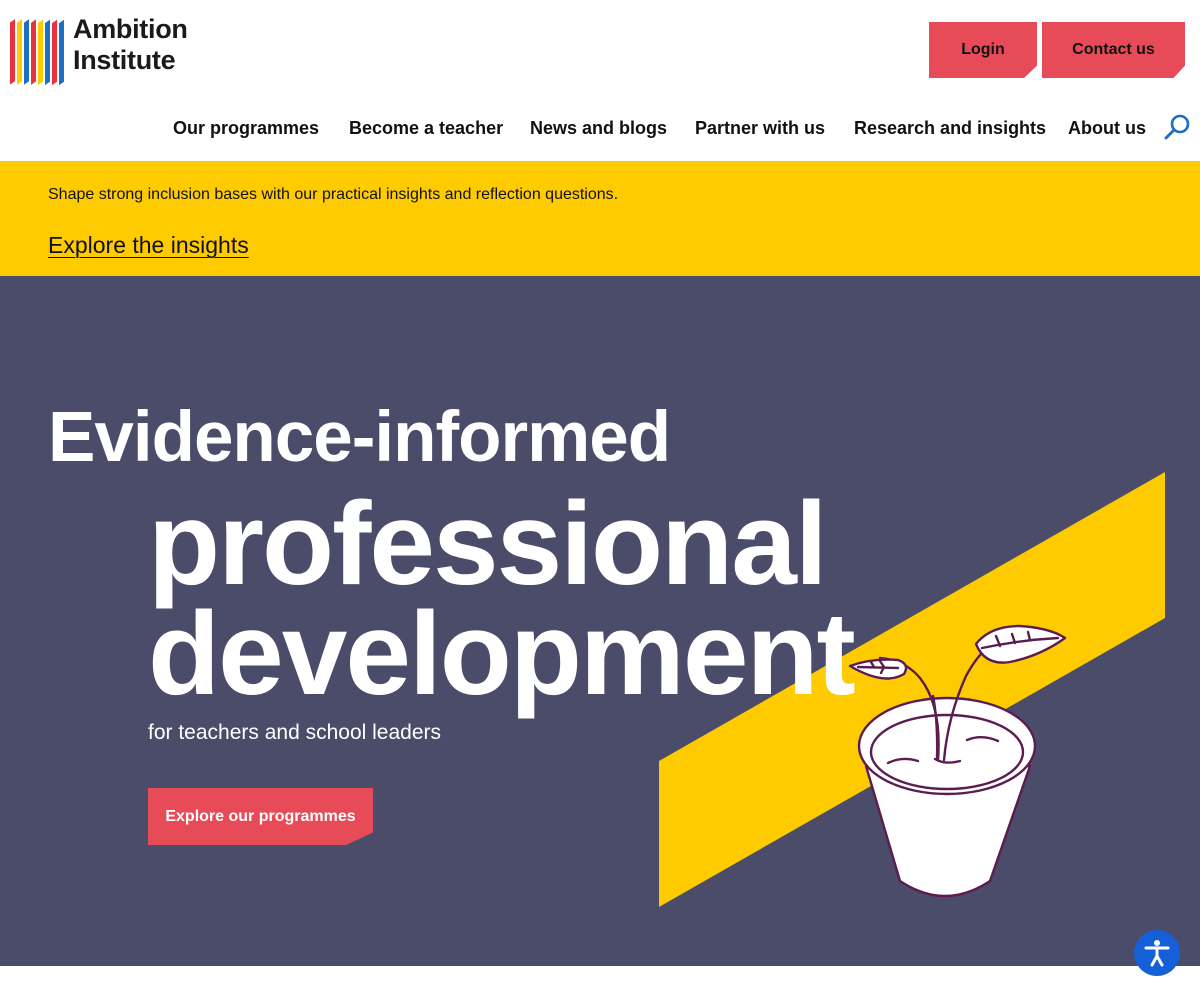  I want to click on logo-wordmark: Ambition Institute, so click(130, 45).